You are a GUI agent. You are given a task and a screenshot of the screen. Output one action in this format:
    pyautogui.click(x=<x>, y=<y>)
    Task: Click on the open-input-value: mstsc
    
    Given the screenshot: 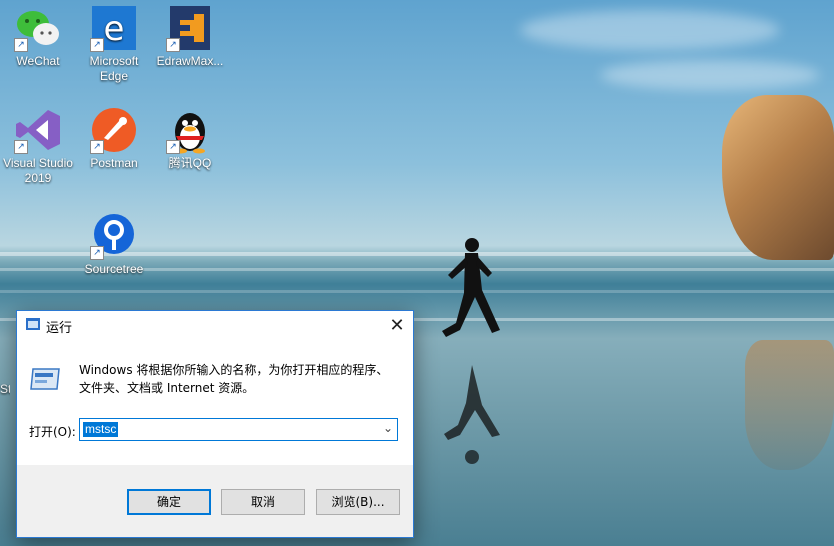 What is the action you would take?
    pyautogui.click(x=101, y=429)
    